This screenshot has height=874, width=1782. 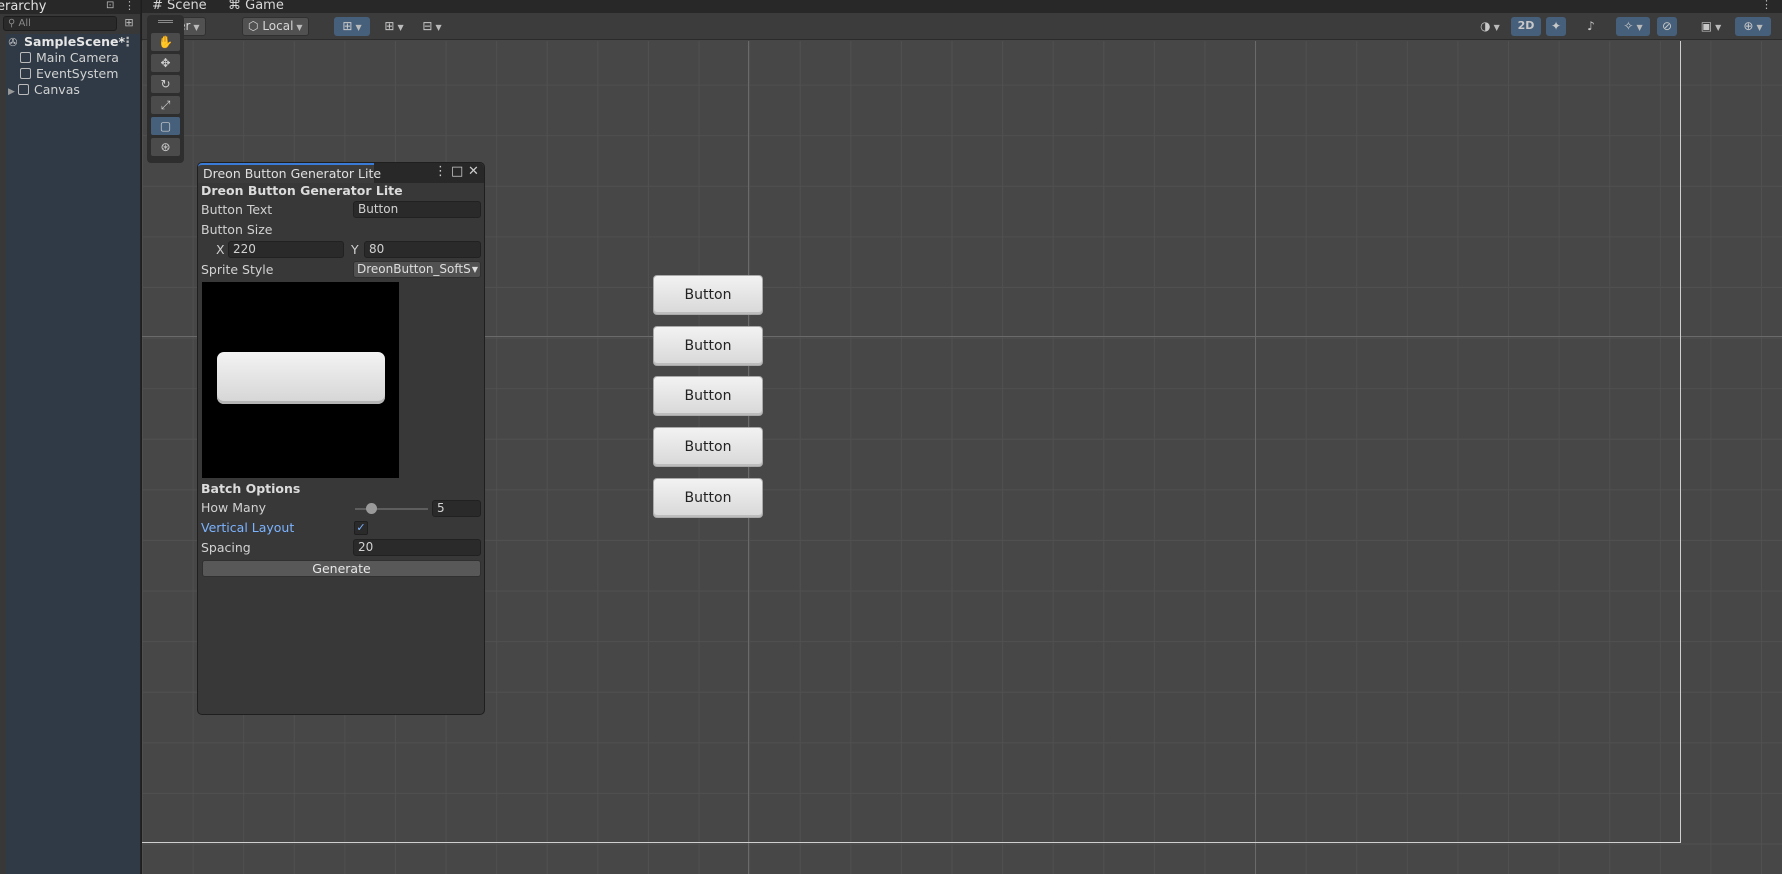 I want to click on camera-dropdown: ▣ ▼, so click(x=1711, y=26).